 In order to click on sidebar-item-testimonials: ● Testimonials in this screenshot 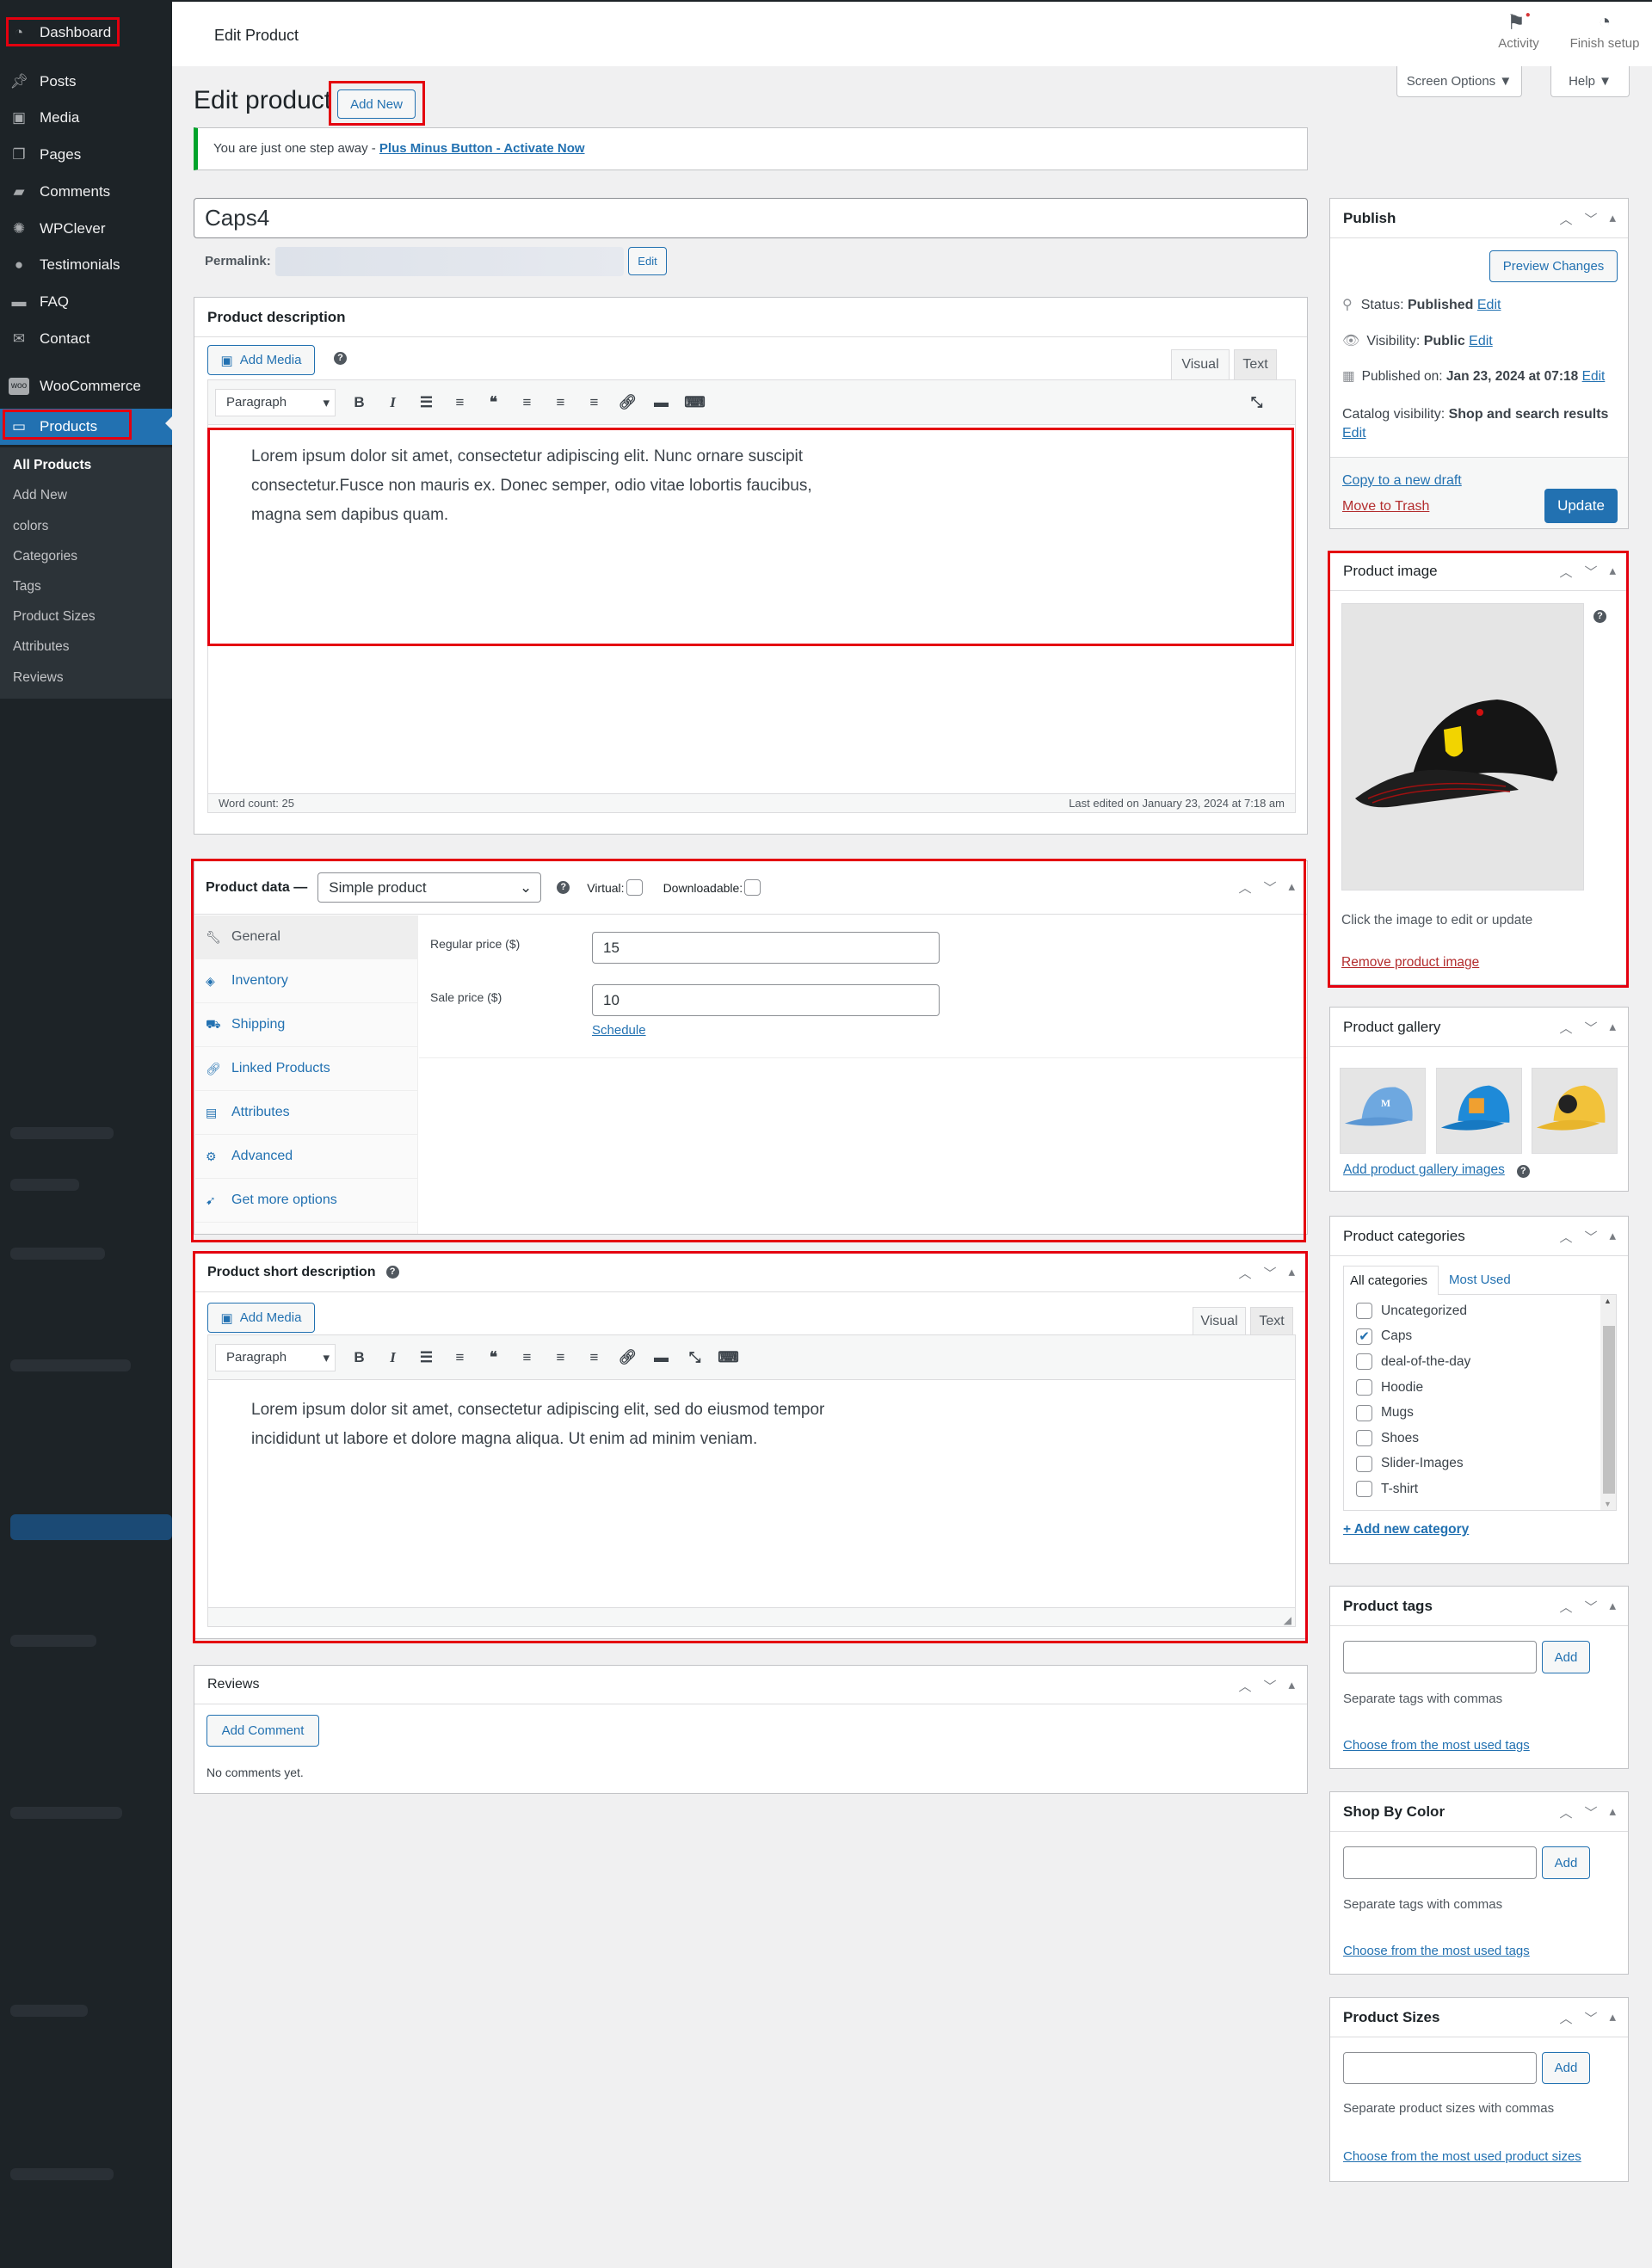, I will do `click(86, 265)`.